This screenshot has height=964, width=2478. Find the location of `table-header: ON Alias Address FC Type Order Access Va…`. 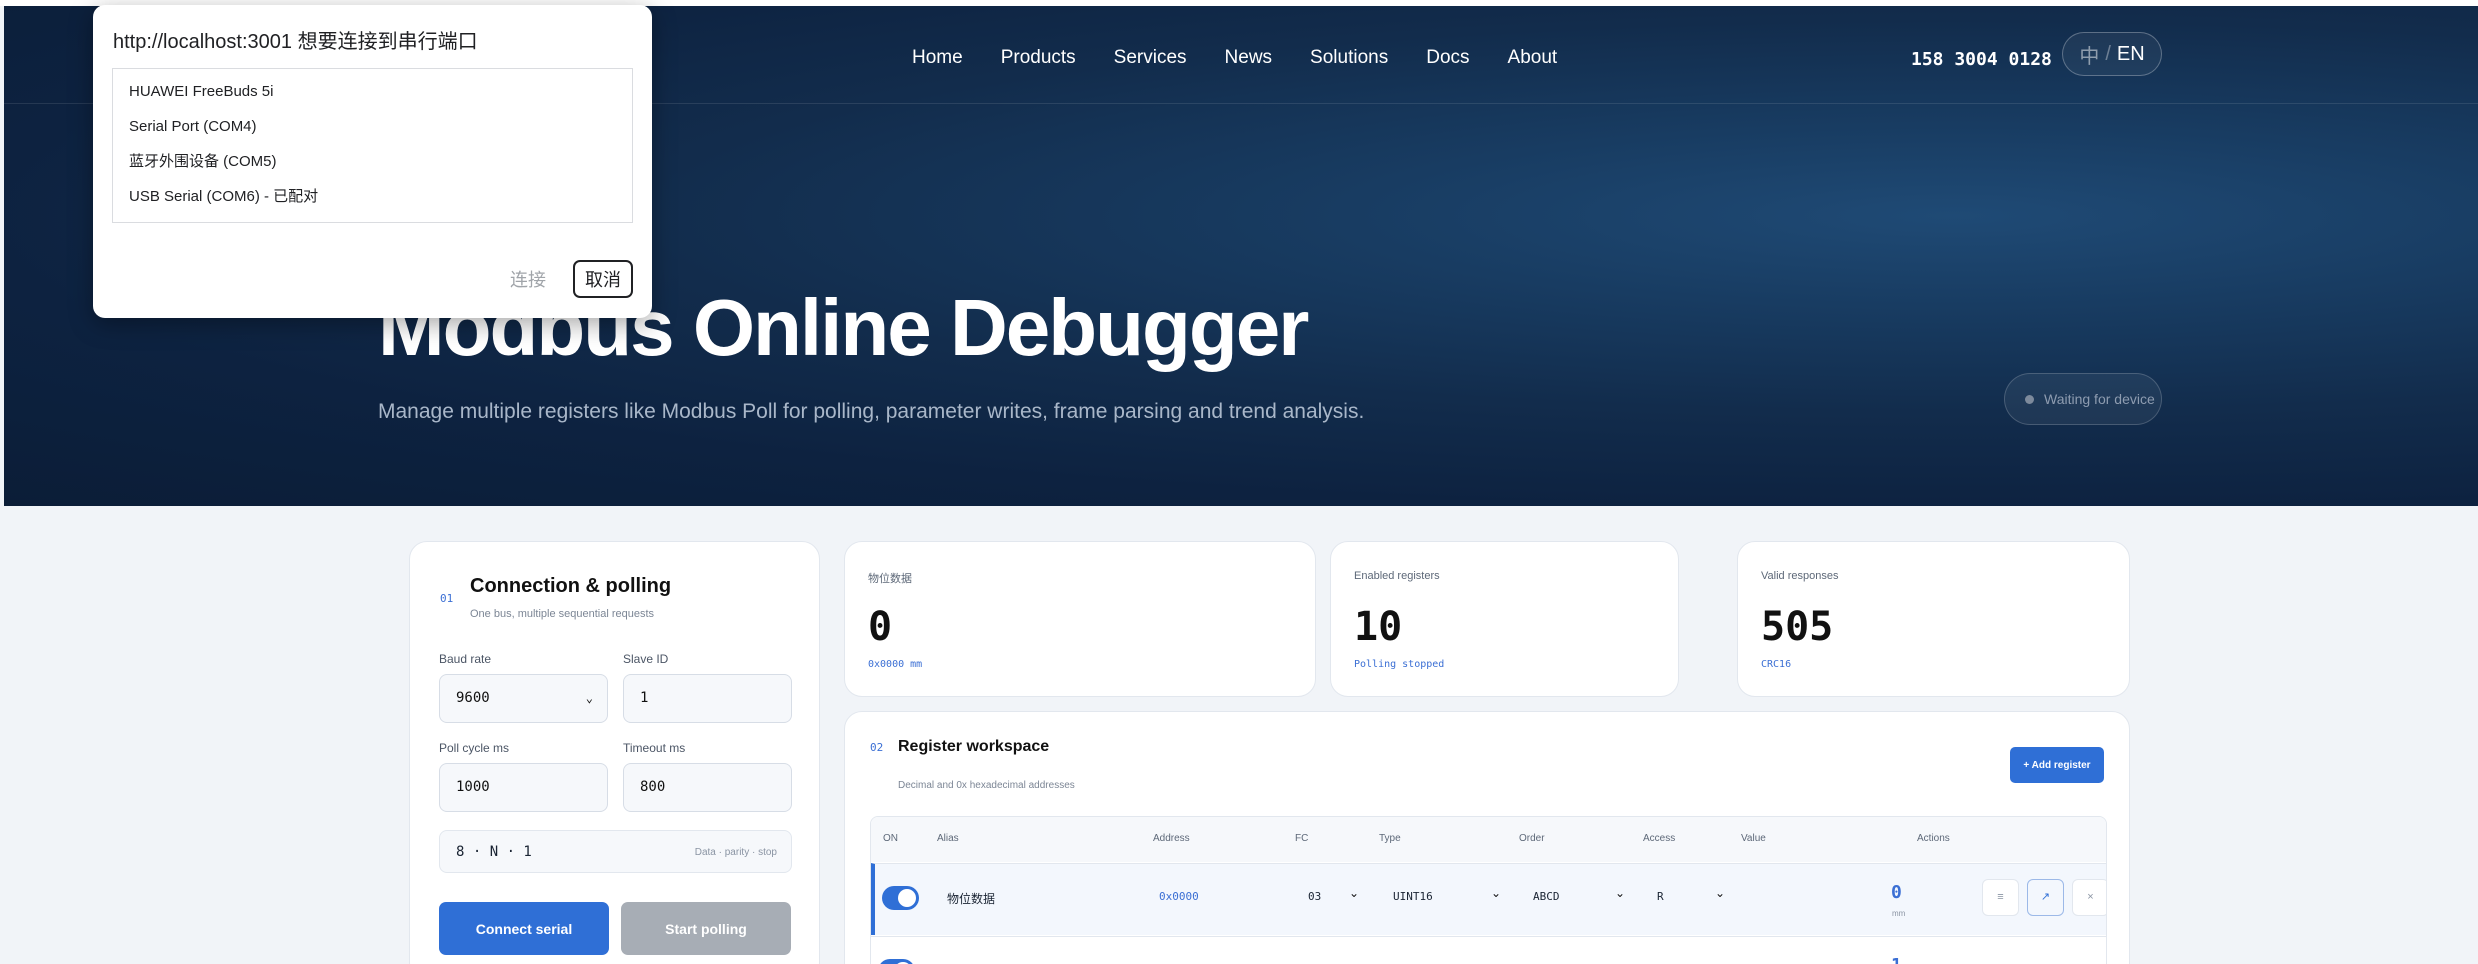

table-header: ON Alias Address FC Type Order Access Va… is located at coordinates (1488, 839).